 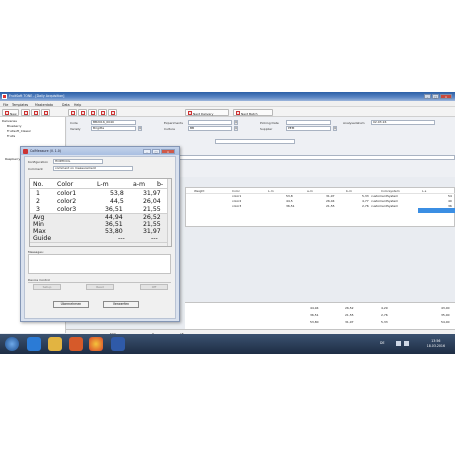 I want to click on setup-button: Setup, so click(x=47, y=287).